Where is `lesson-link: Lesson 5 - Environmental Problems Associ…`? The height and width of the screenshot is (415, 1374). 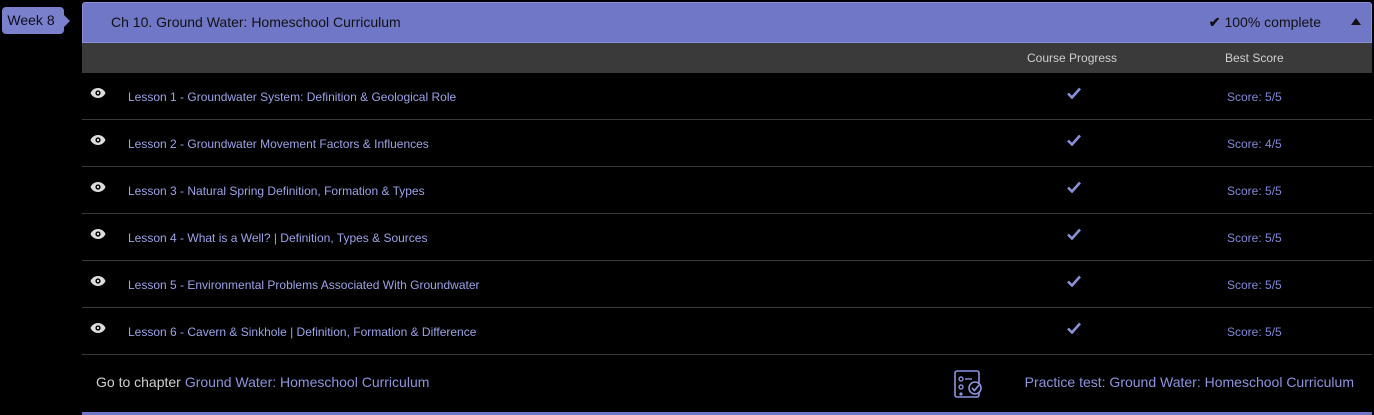
lesson-link: Lesson 5 - Environmental Problems Associ… is located at coordinates (304, 285).